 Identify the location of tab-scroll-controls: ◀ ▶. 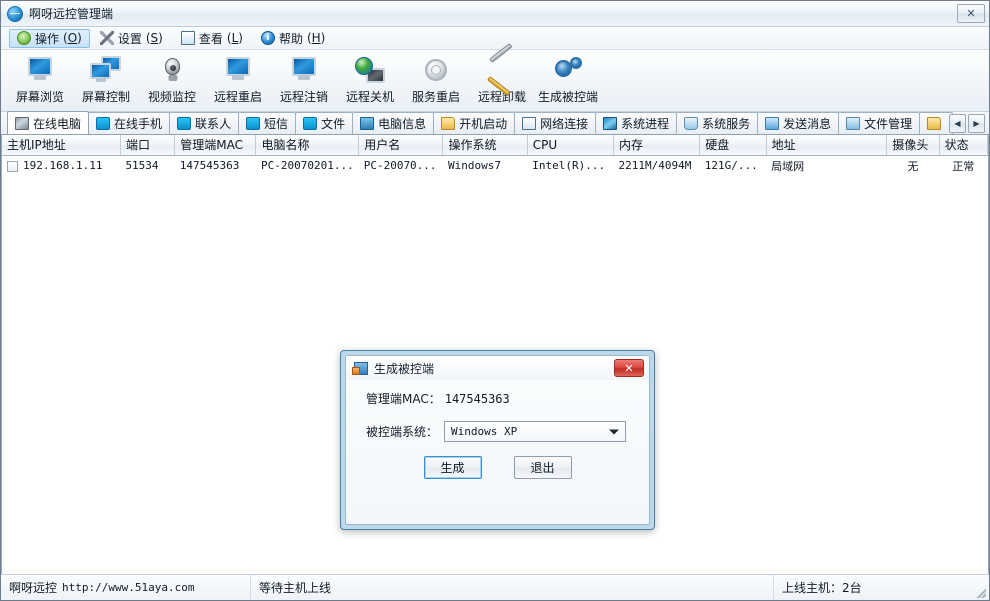
(967, 123).